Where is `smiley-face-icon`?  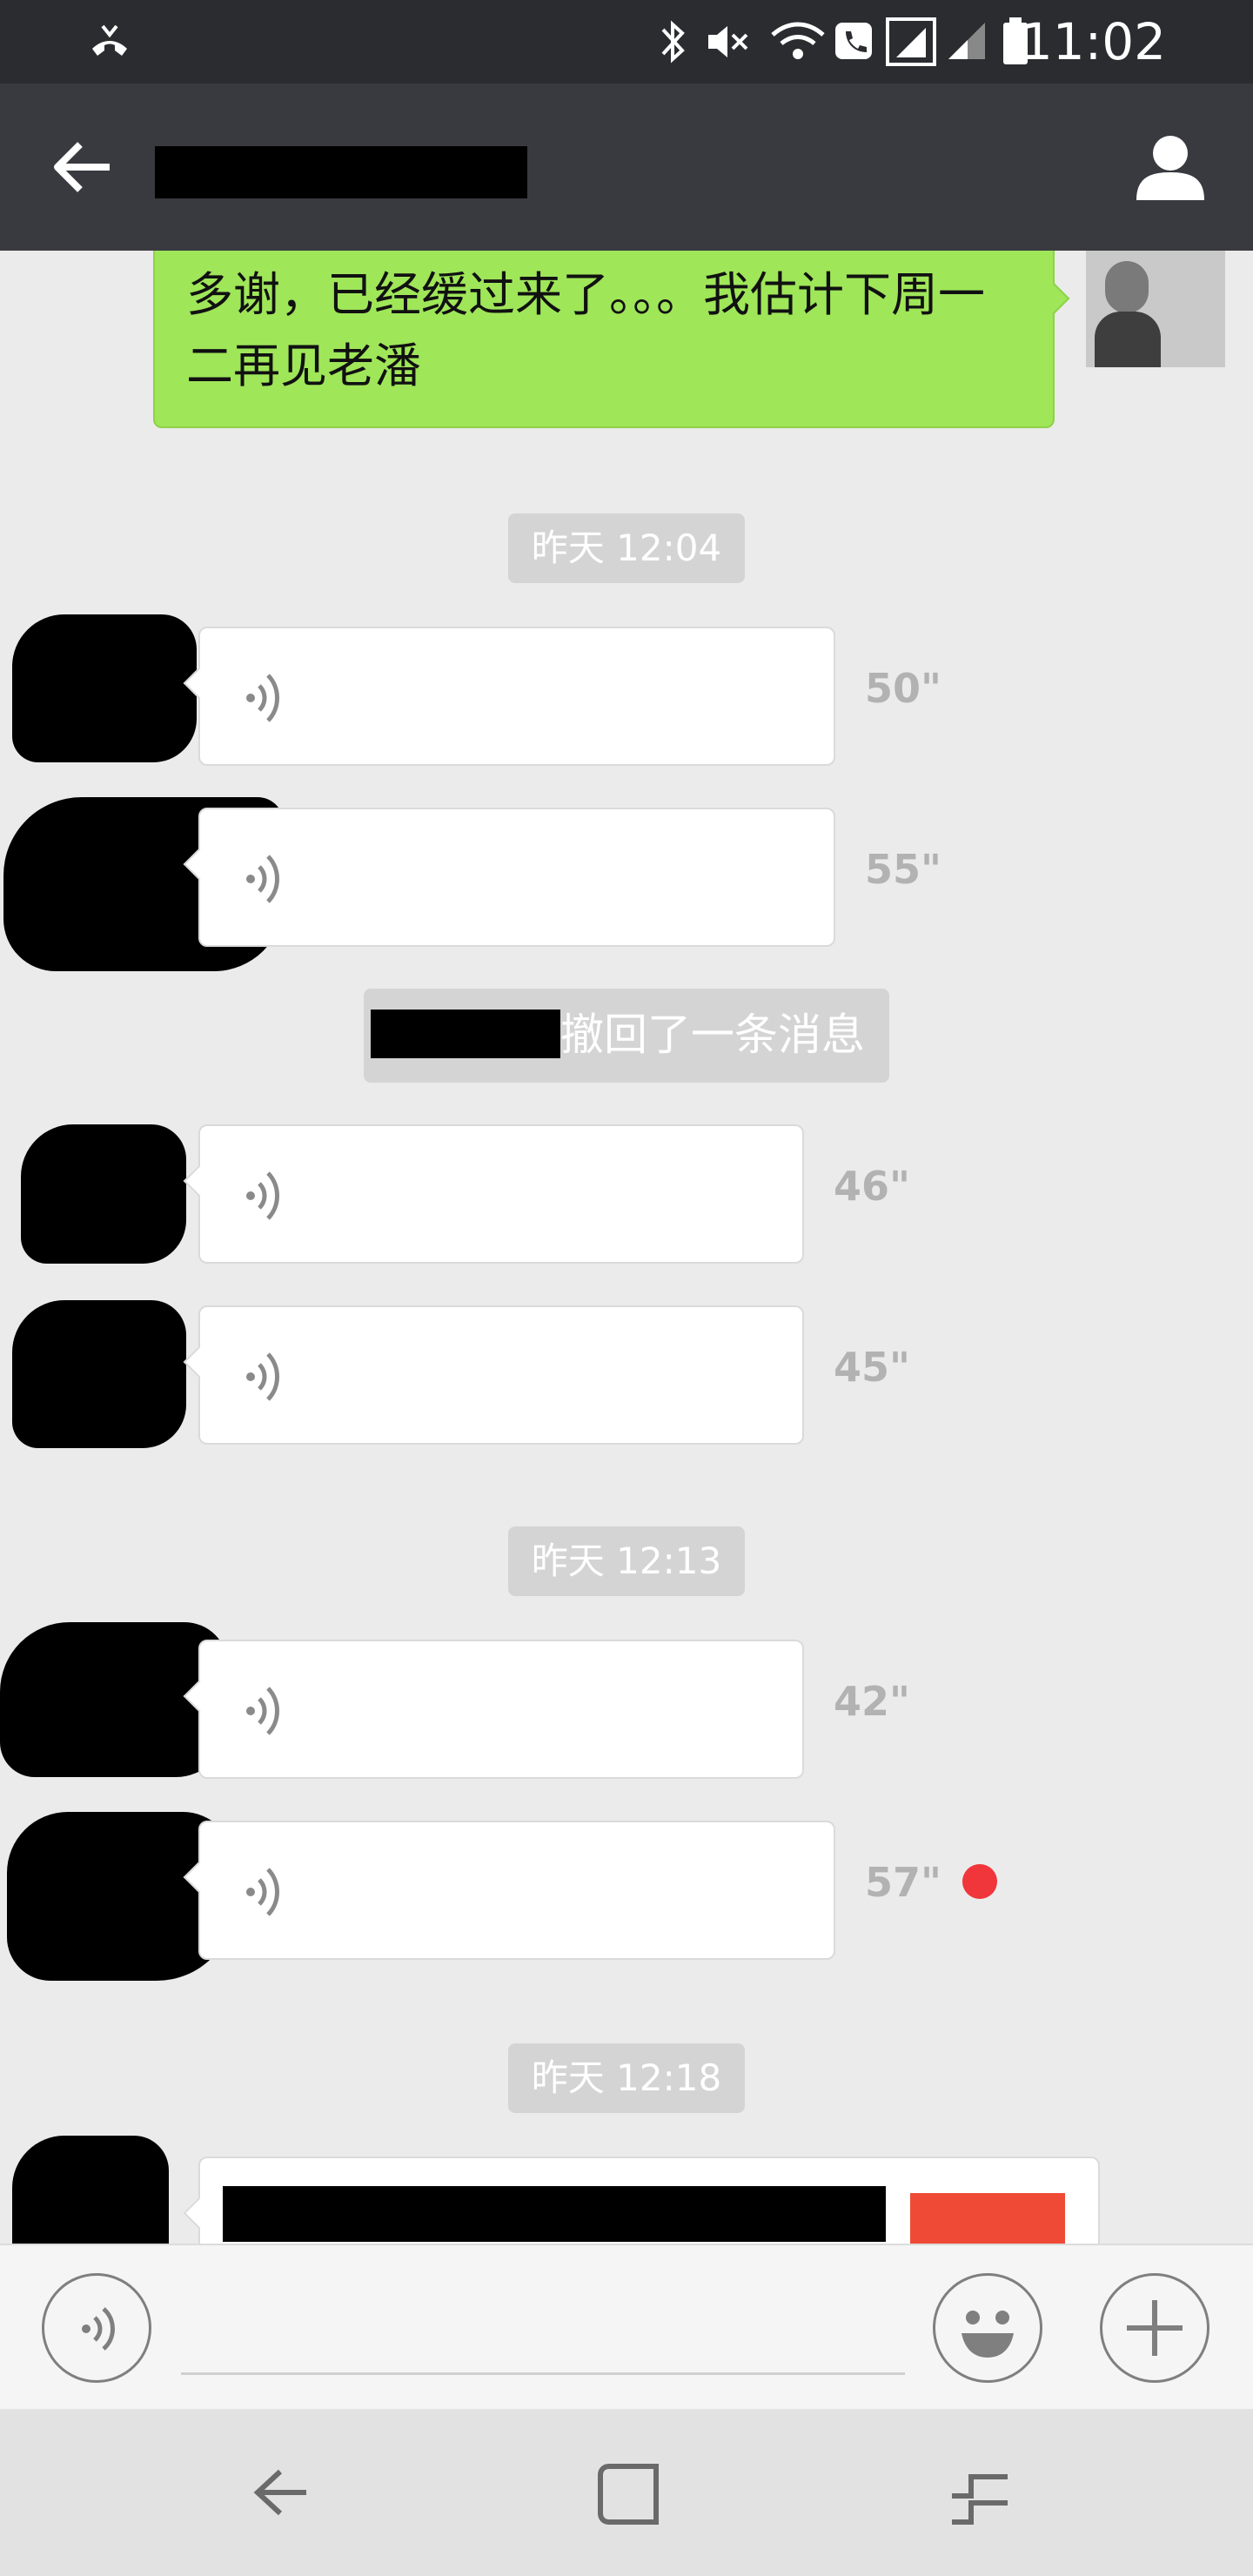 smiley-face-icon is located at coordinates (988, 2334).